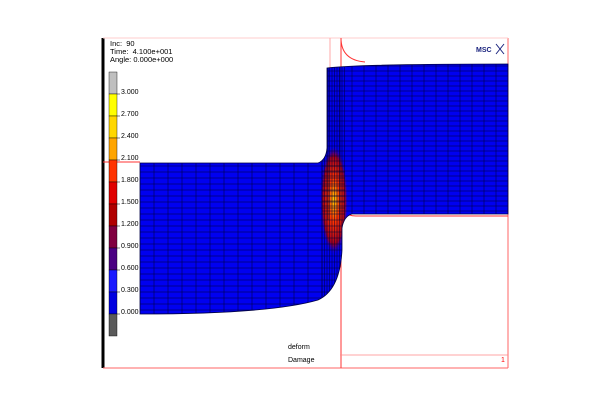 This screenshot has height=408, width=612. I want to click on legend-tick-label: 2.100, so click(130, 158).